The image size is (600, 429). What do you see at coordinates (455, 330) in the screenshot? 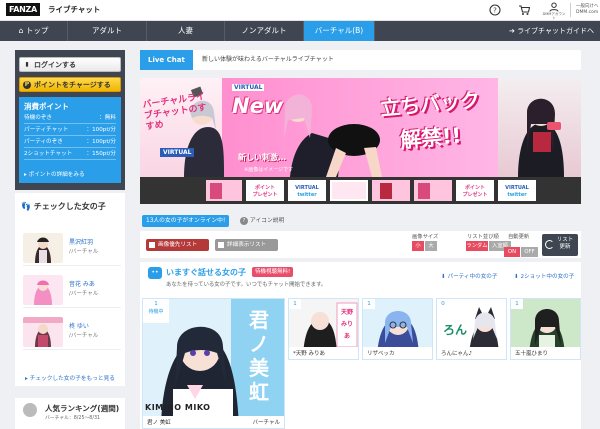
I see `card-brand: ろん` at bounding box center [455, 330].